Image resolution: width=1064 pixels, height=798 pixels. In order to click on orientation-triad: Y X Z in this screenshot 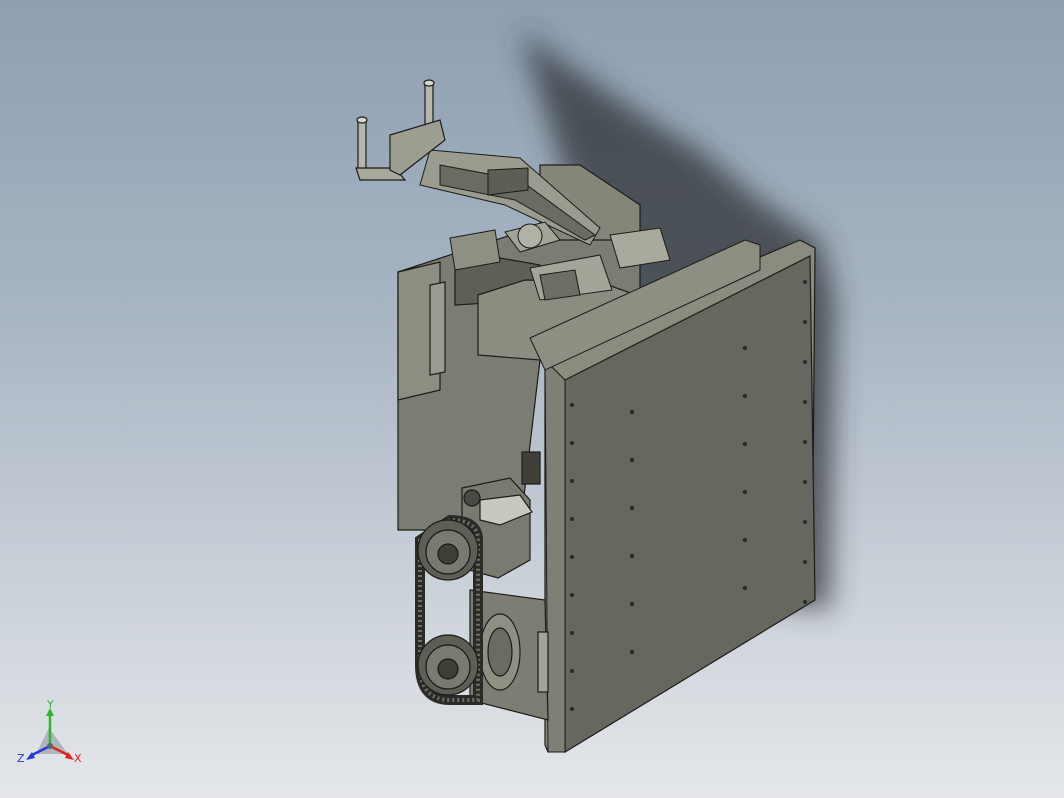, I will do `click(54, 740)`.